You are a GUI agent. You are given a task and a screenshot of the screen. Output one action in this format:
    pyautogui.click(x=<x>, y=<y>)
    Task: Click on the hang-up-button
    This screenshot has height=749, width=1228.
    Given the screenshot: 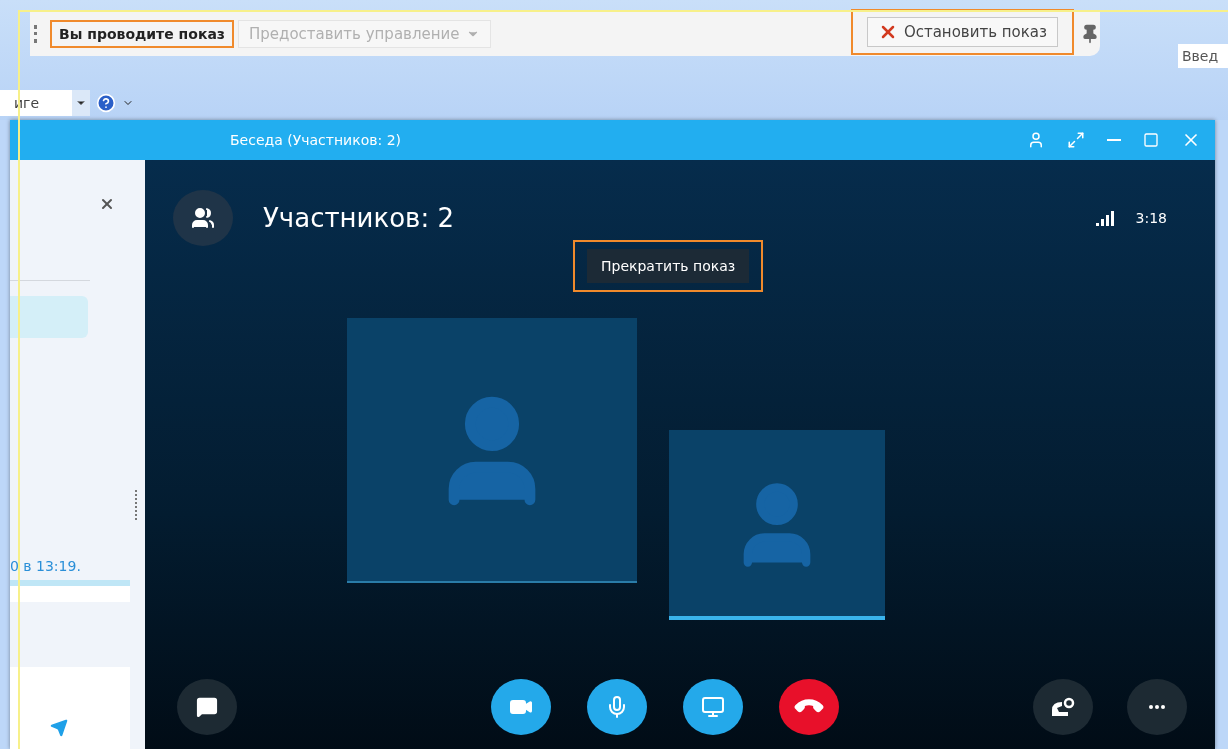 What is the action you would take?
    pyautogui.click(x=809, y=707)
    